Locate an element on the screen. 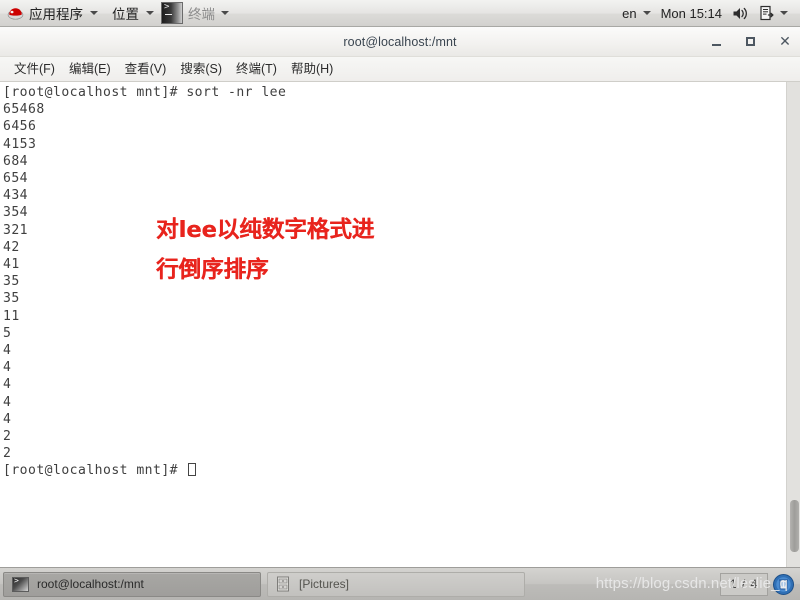  file-manager-icon is located at coordinates (283, 584).